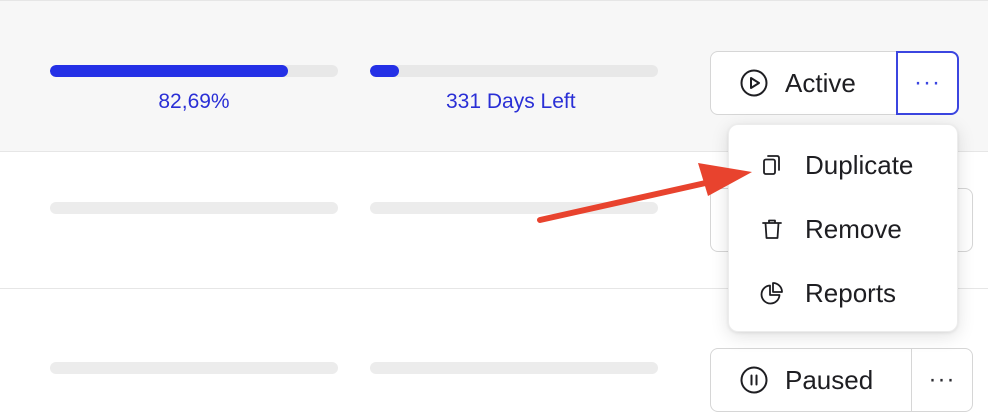  What do you see at coordinates (853, 228) in the screenshot?
I see `menu-item-label: Remove` at bounding box center [853, 228].